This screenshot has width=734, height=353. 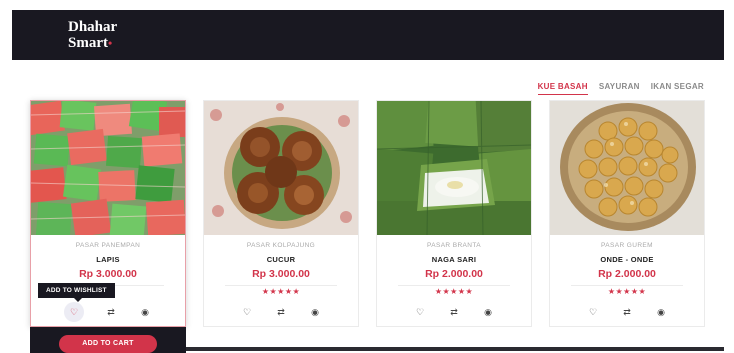 What do you see at coordinates (627, 259) in the screenshot?
I see `product-name: ONDE - ONDE` at bounding box center [627, 259].